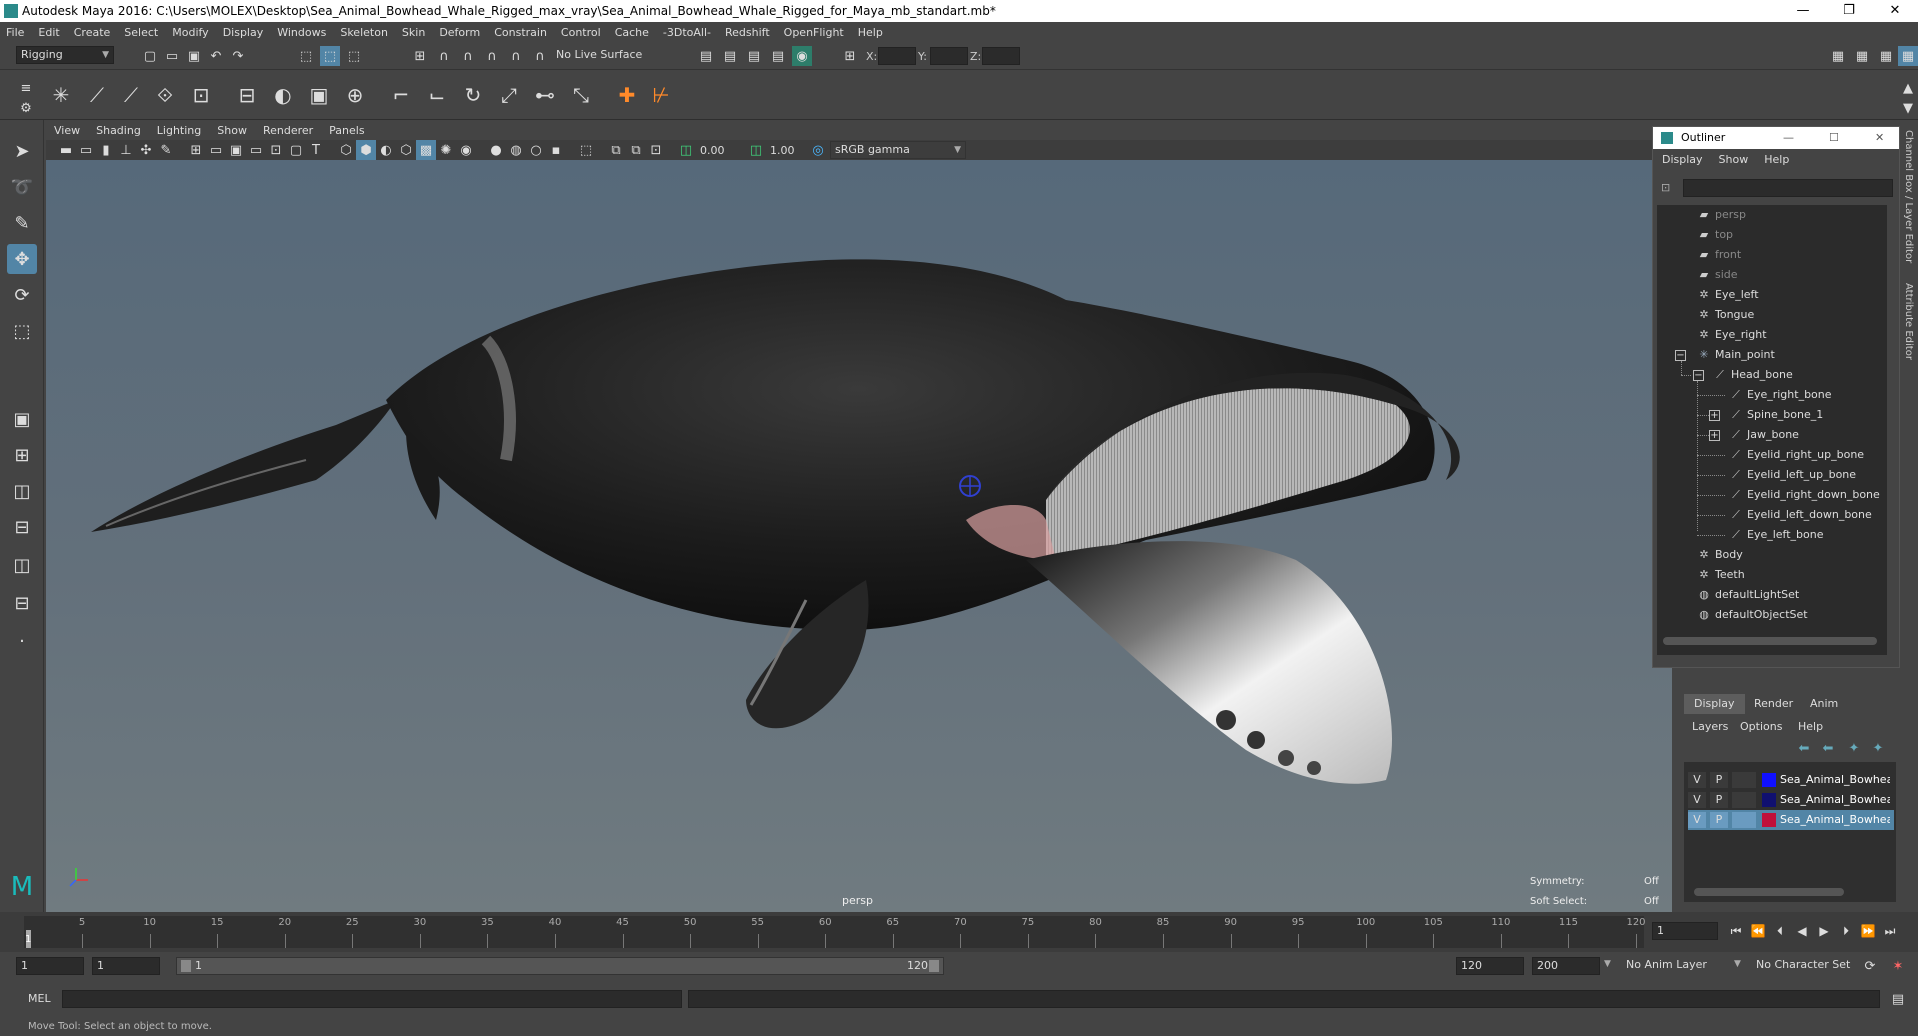 The image size is (1918, 1036). I want to click on toggle-modeling-toolkit-icon: ▦, so click(1838, 56).